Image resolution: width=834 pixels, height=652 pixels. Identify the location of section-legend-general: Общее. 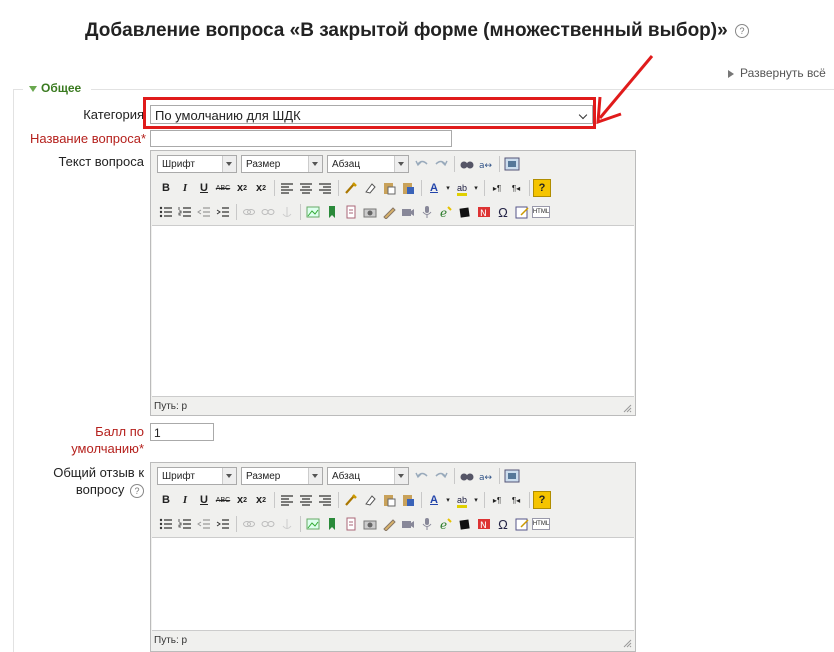
(55, 88).